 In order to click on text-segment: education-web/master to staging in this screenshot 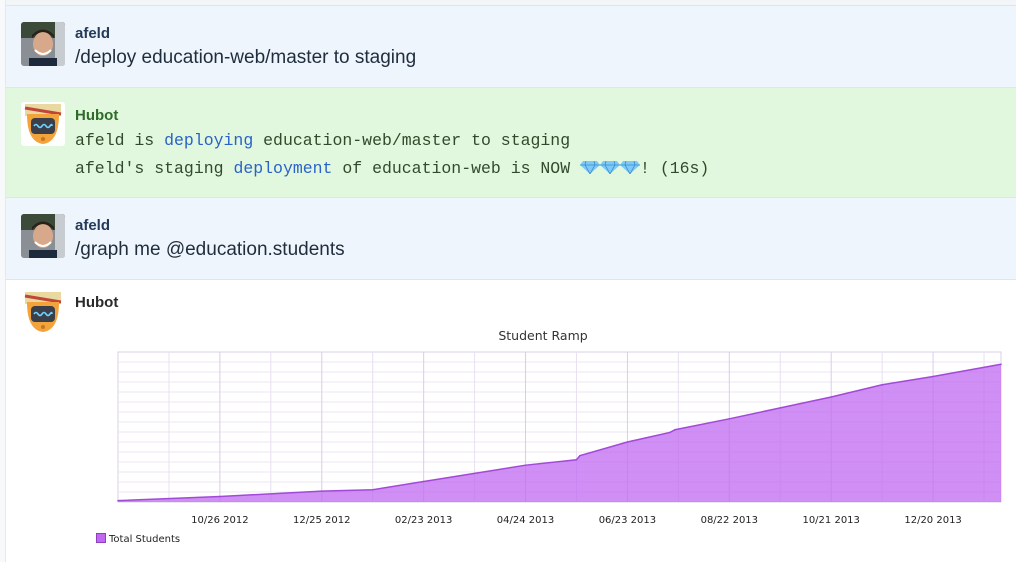, I will do `click(412, 140)`.